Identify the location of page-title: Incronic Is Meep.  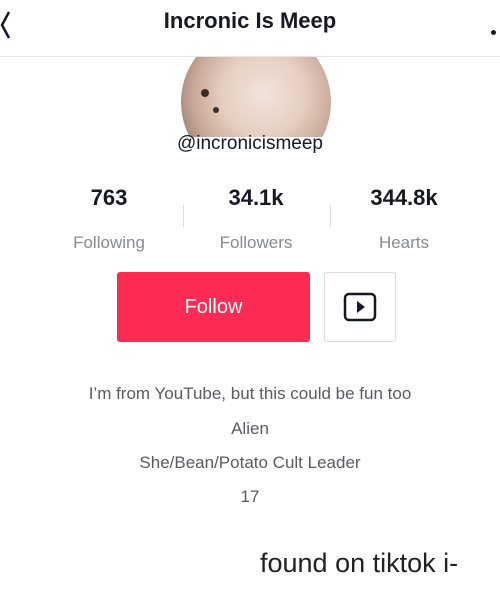
(250, 20).